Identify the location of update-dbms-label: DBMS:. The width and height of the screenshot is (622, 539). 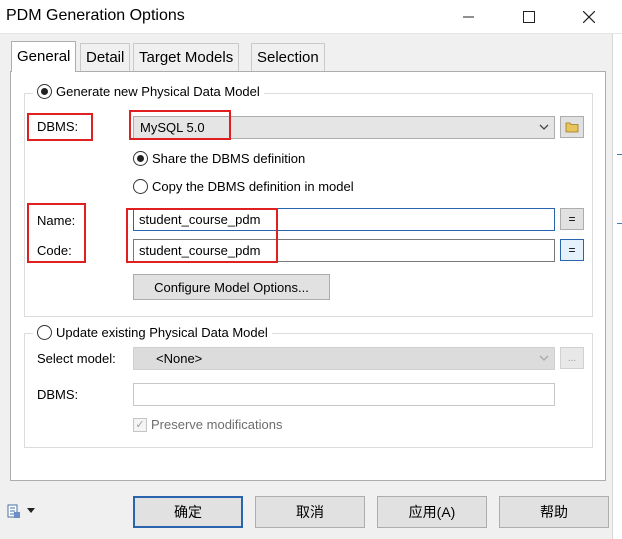
(58, 394).